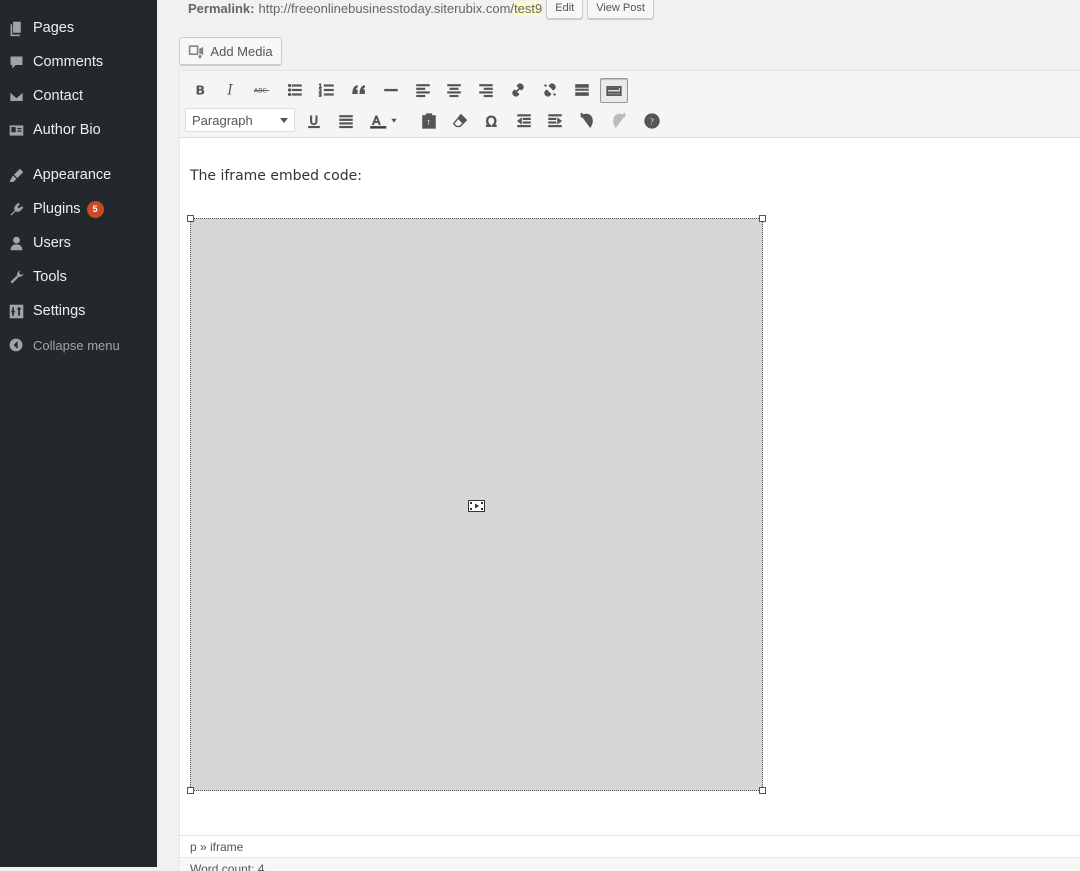 The height and width of the screenshot is (871, 1080). Describe the element at coordinates (630, 846) in the screenshot. I see `editor-path-statusbar: p » iframe` at that location.